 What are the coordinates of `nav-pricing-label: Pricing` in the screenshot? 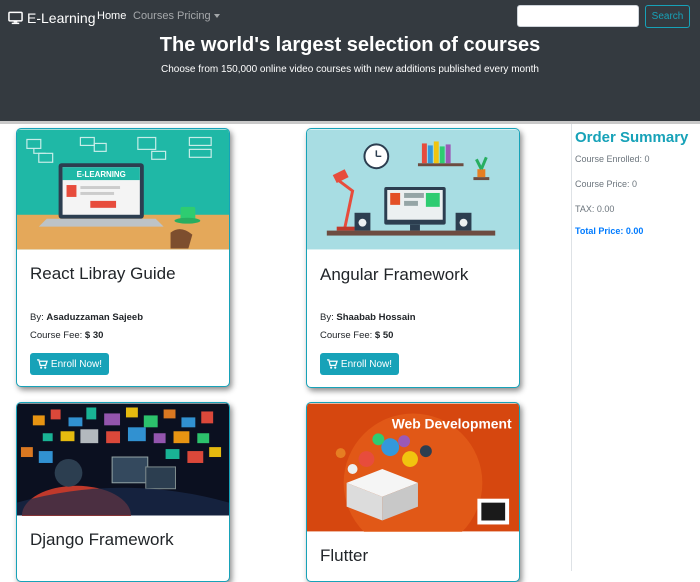 It's located at (194, 16).